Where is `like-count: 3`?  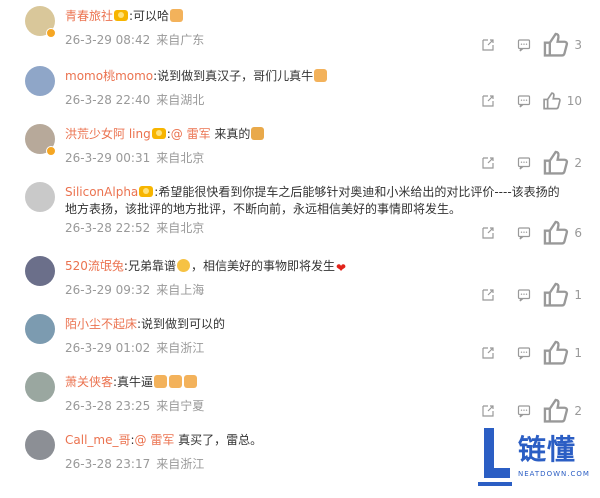 like-count: 3 is located at coordinates (578, 44).